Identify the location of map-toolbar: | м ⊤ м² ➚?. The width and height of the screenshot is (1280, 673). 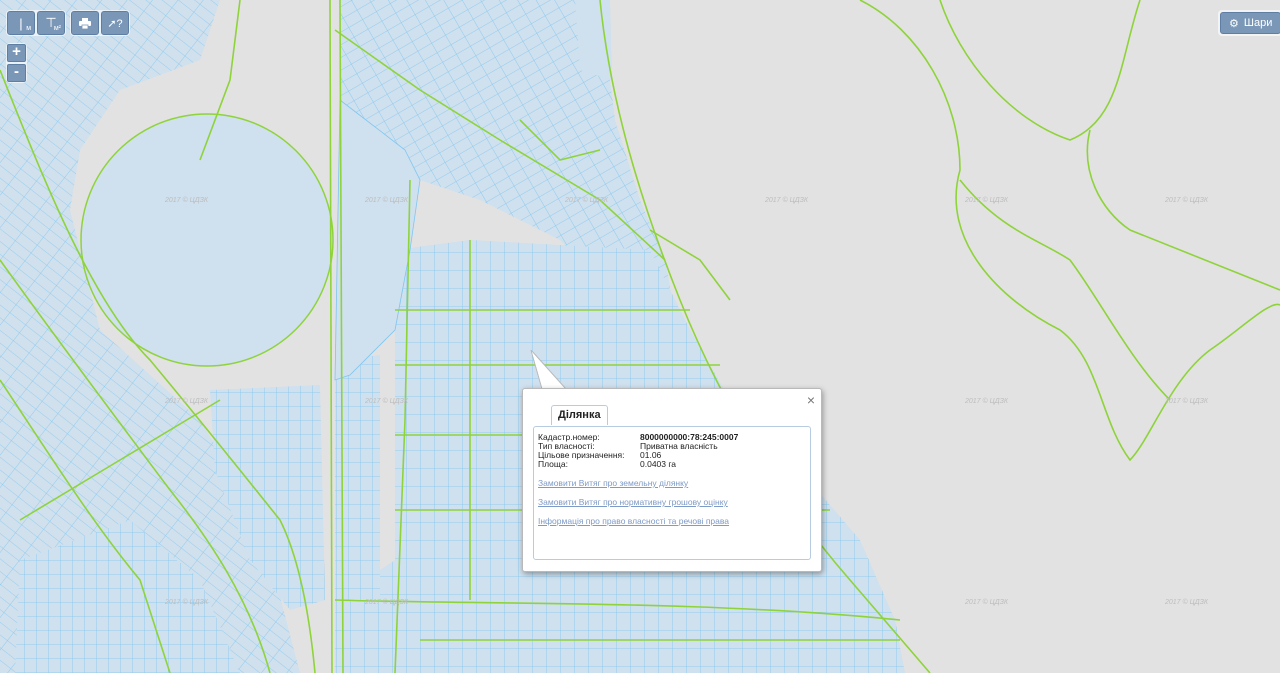
(68, 23).